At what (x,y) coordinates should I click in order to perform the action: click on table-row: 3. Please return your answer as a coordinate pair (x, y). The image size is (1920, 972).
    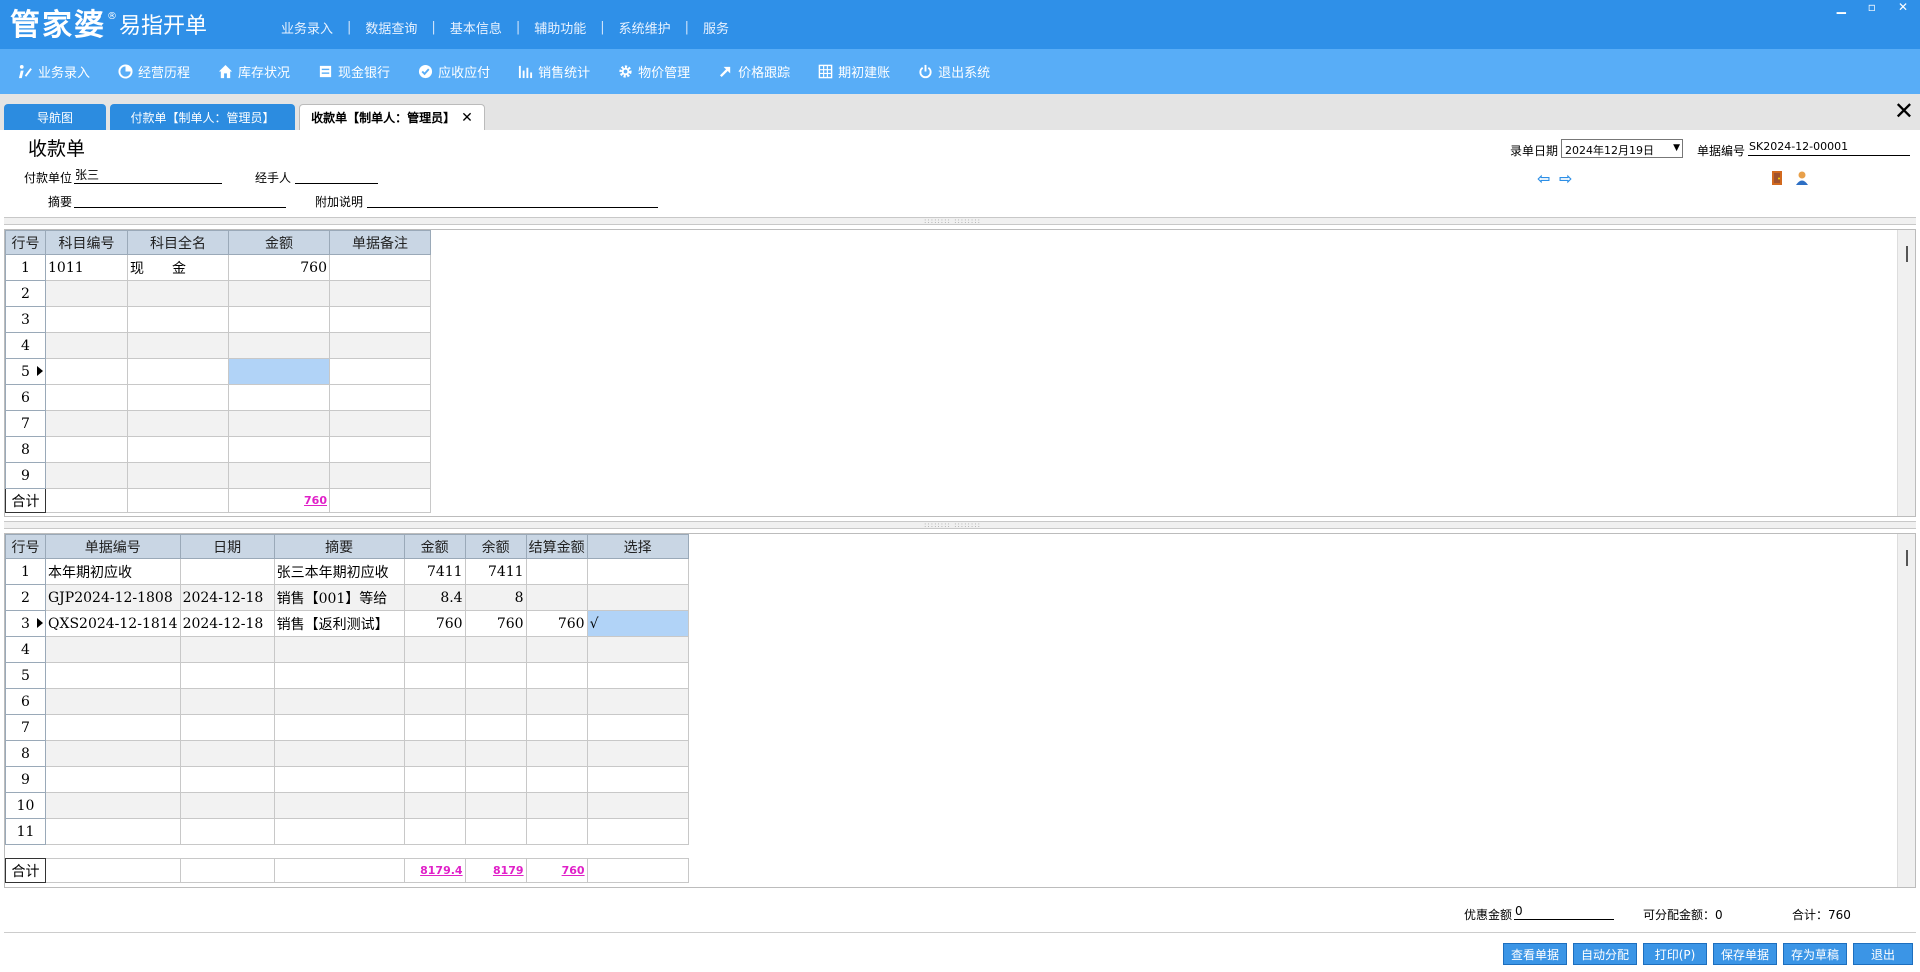
    Looking at the image, I should click on (218, 319).